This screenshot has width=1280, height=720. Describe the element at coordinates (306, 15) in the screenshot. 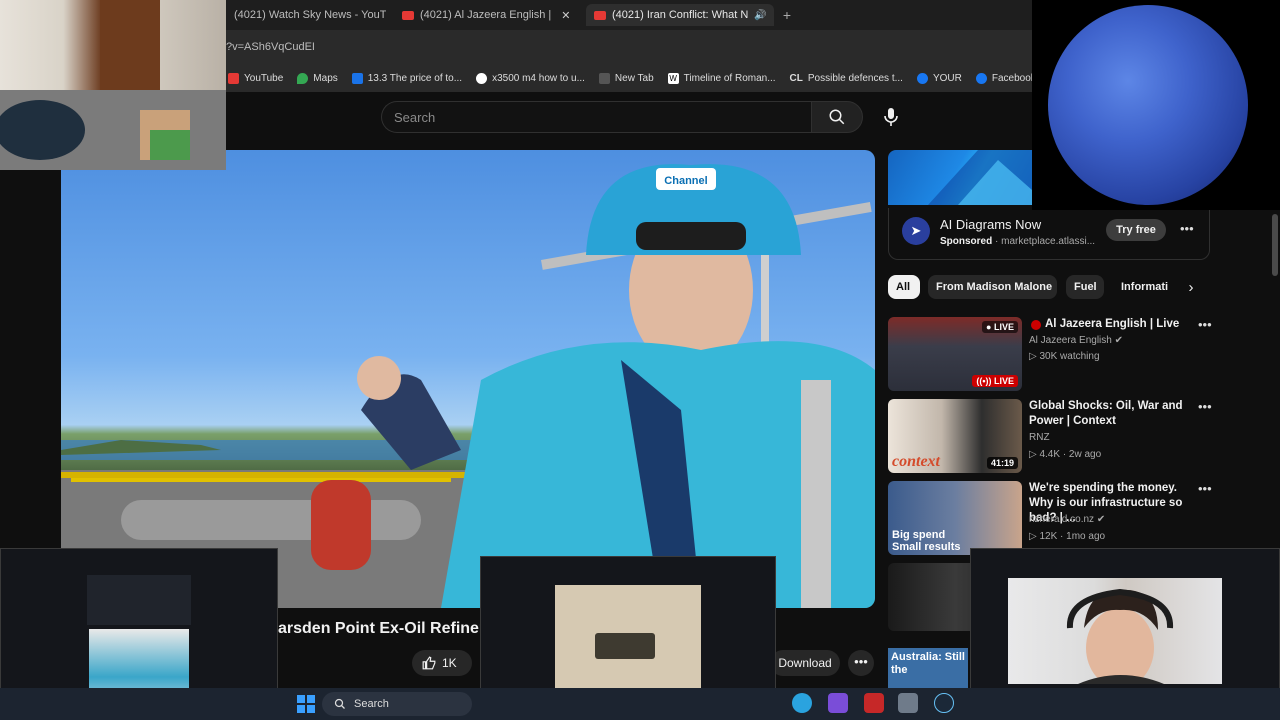

I see `tab-sky-news: (4021) Watch Sky News - YouTu ✕` at that location.